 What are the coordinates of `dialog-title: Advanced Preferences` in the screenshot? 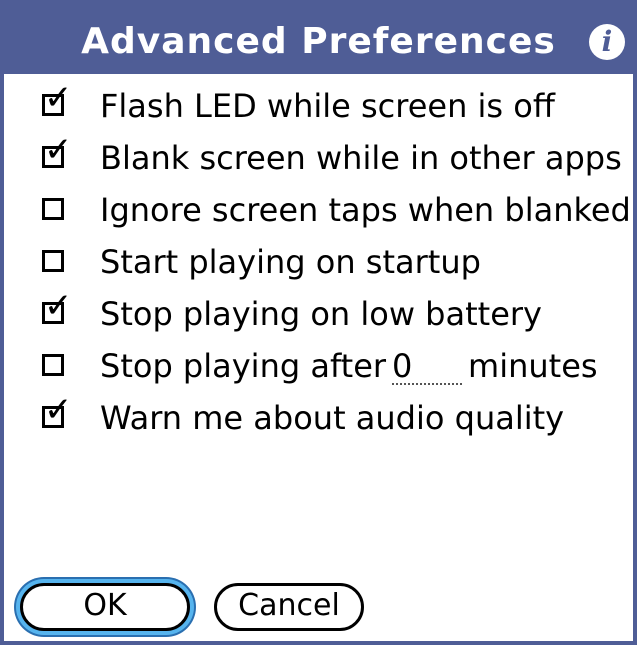 It's located at (318, 41).